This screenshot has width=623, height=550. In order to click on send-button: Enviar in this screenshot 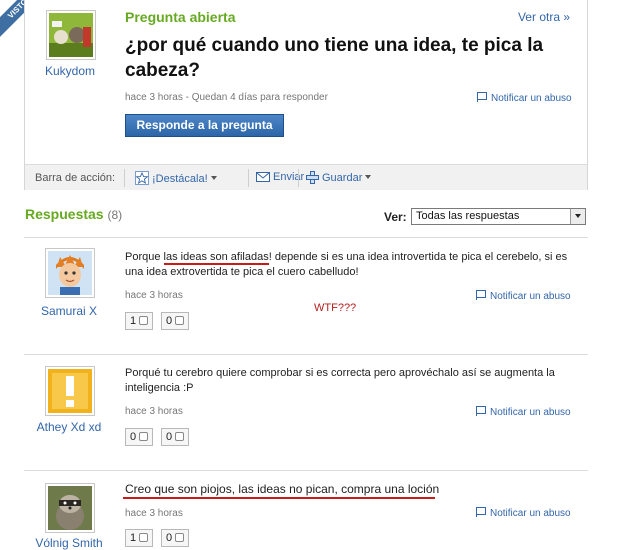, I will do `click(280, 177)`.